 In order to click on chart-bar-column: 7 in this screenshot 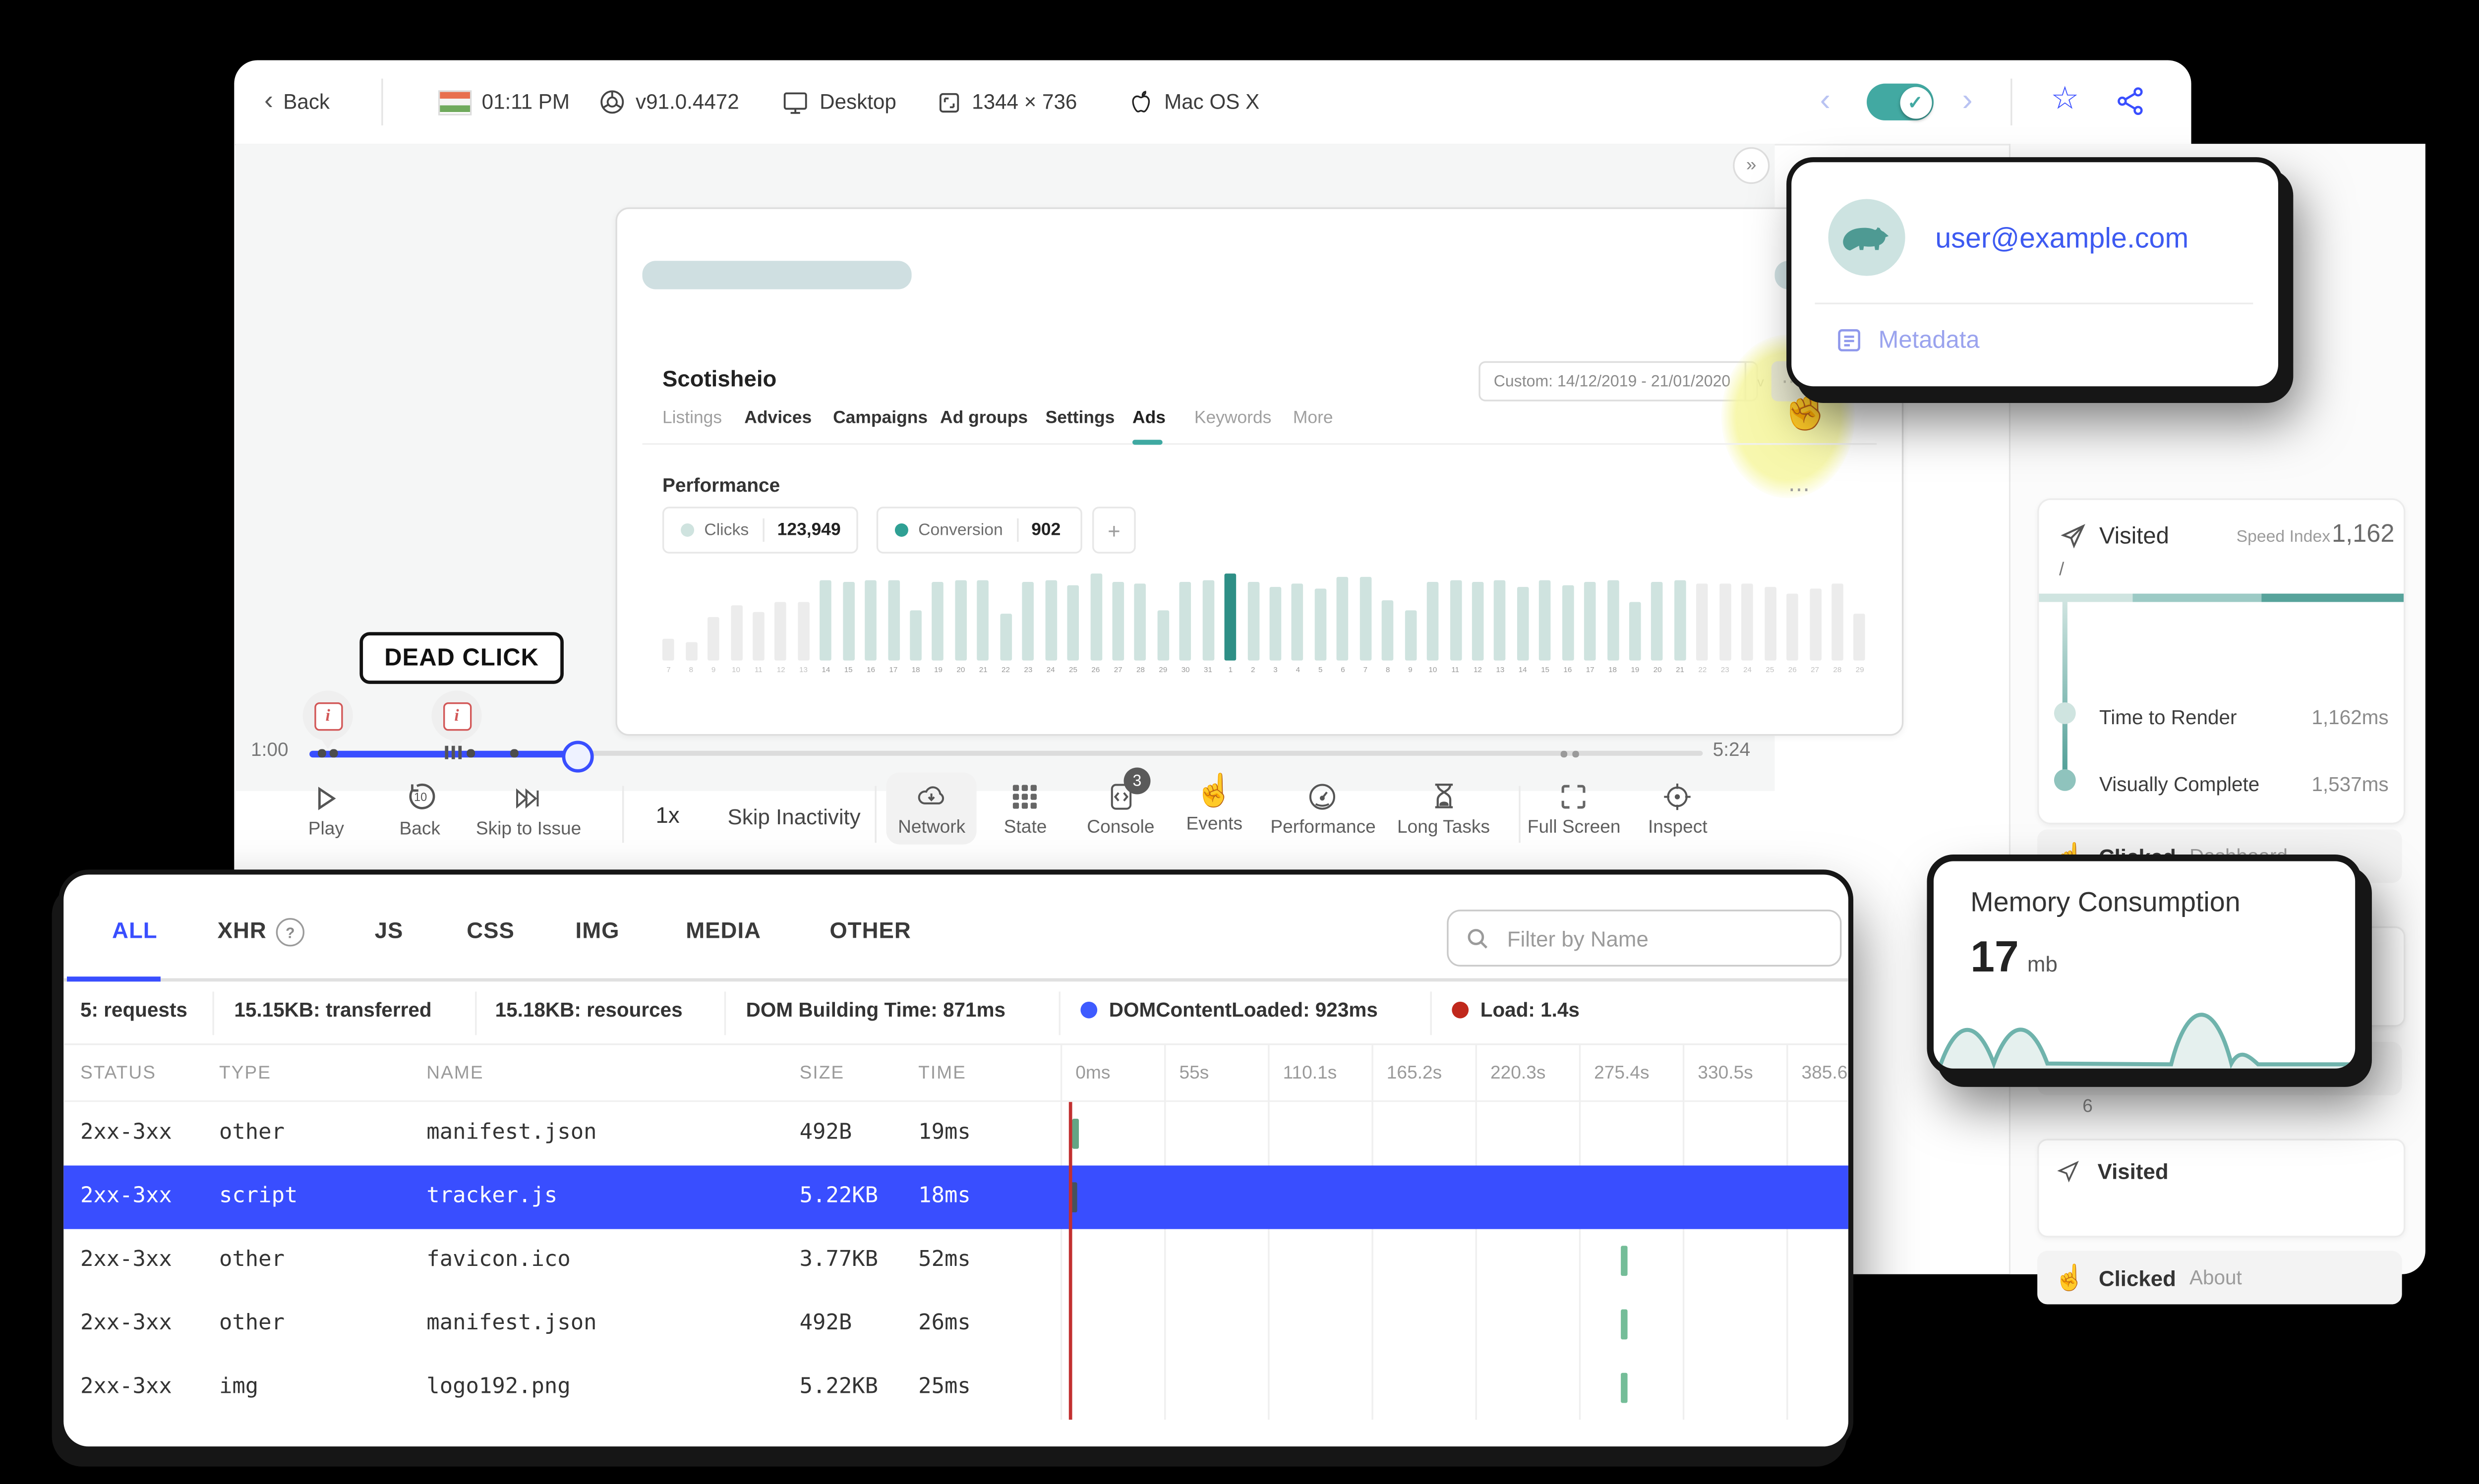, I will do `click(1365, 619)`.